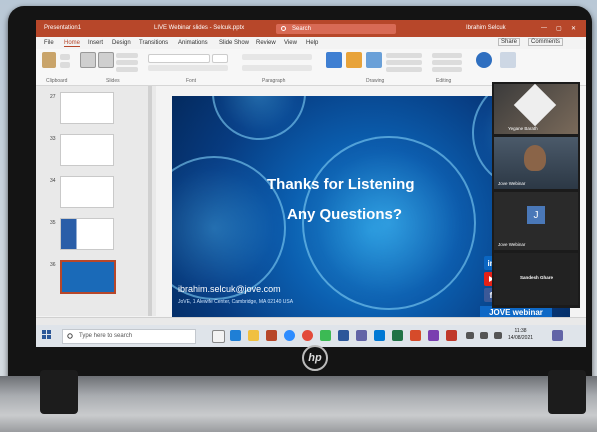 This screenshot has width=597, height=432. I want to click on slide-number: 36, so click(53, 265).